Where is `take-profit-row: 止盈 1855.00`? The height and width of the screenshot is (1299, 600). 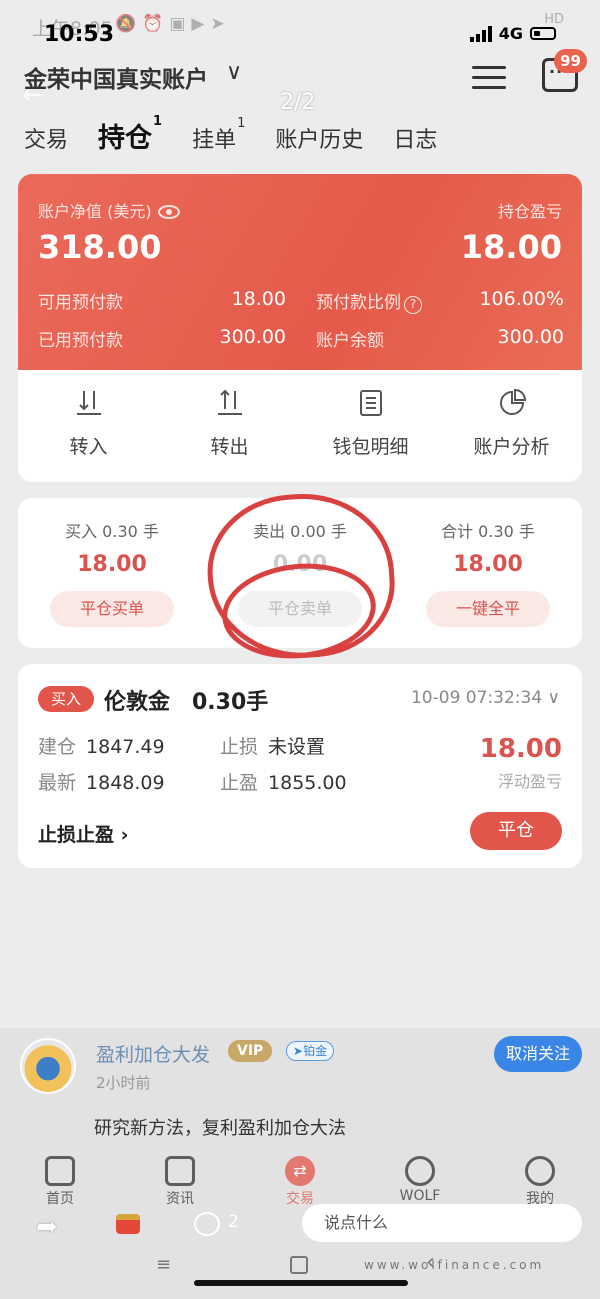 take-profit-row: 止盈 1855.00 is located at coordinates (283, 781).